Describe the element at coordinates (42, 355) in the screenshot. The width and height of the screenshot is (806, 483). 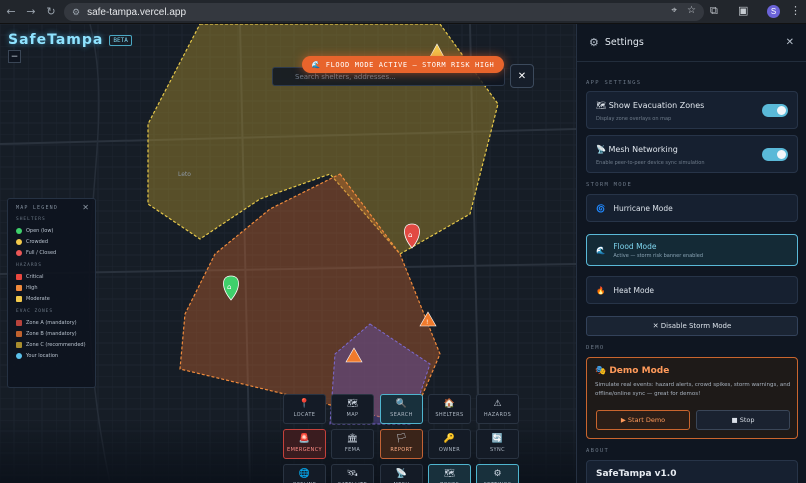
I see `legend-item-label: Your location` at that location.